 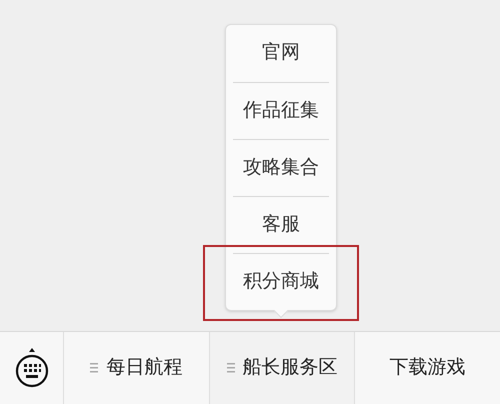 What do you see at coordinates (281, 111) in the screenshot?
I see `submenu-item: 作品征集` at bounding box center [281, 111].